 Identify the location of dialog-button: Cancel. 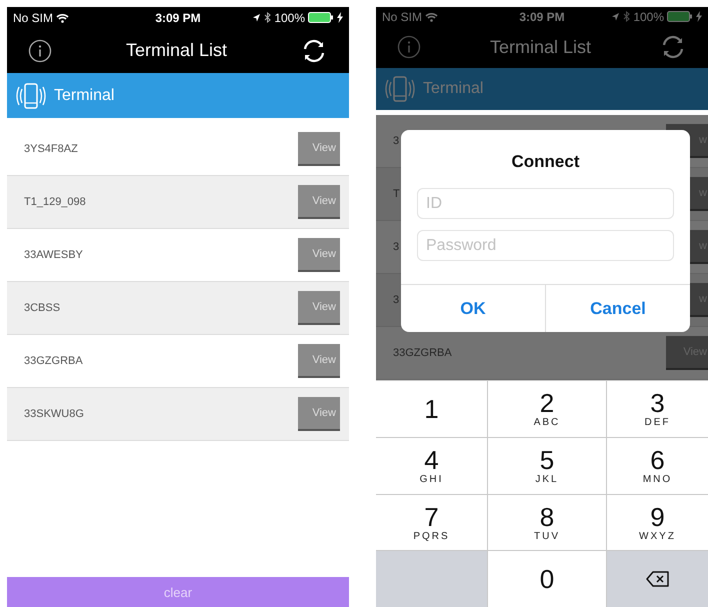
(617, 308).